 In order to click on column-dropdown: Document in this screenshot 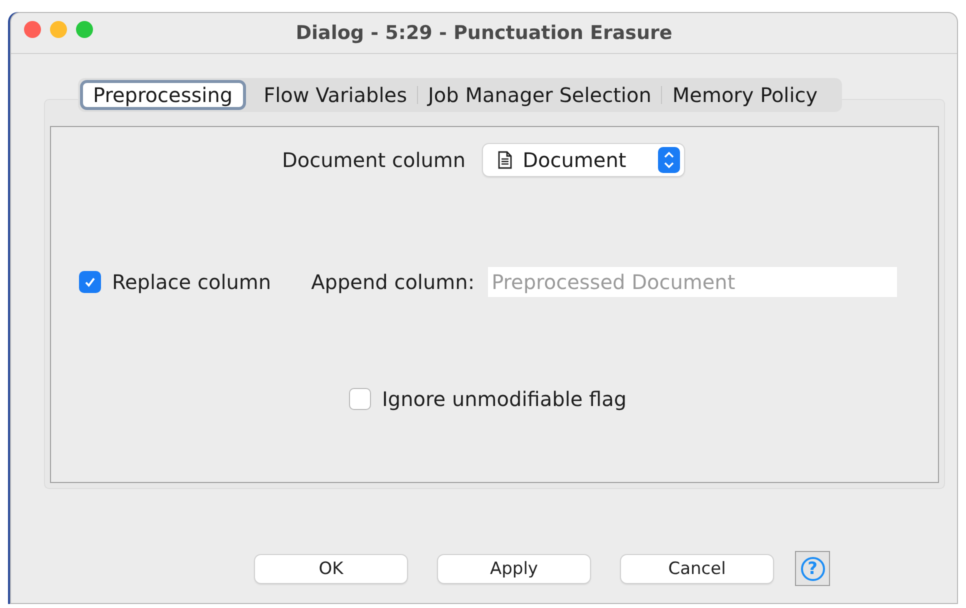, I will do `click(583, 160)`.